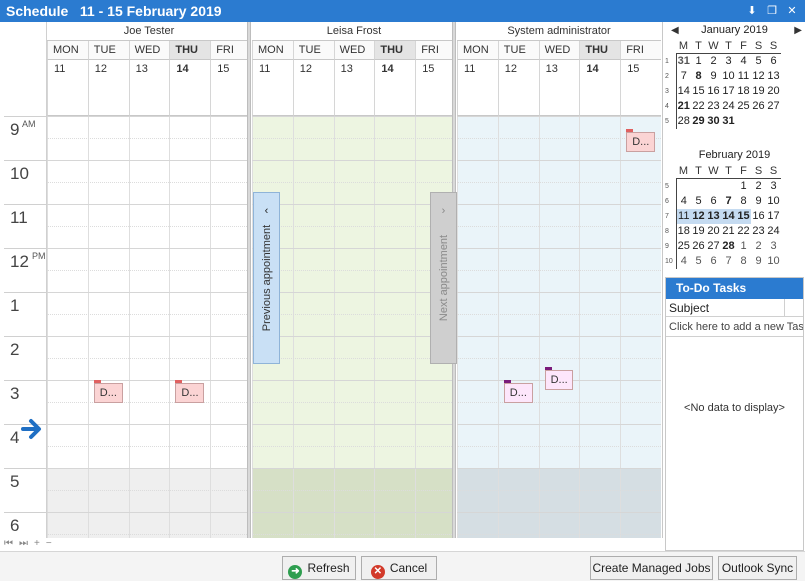 Image resolution: width=805 pixels, height=581 pixels. What do you see at coordinates (354, 31) in the screenshot?
I see `resource-header: Leisa Frost` at bounding box center [354, 31].